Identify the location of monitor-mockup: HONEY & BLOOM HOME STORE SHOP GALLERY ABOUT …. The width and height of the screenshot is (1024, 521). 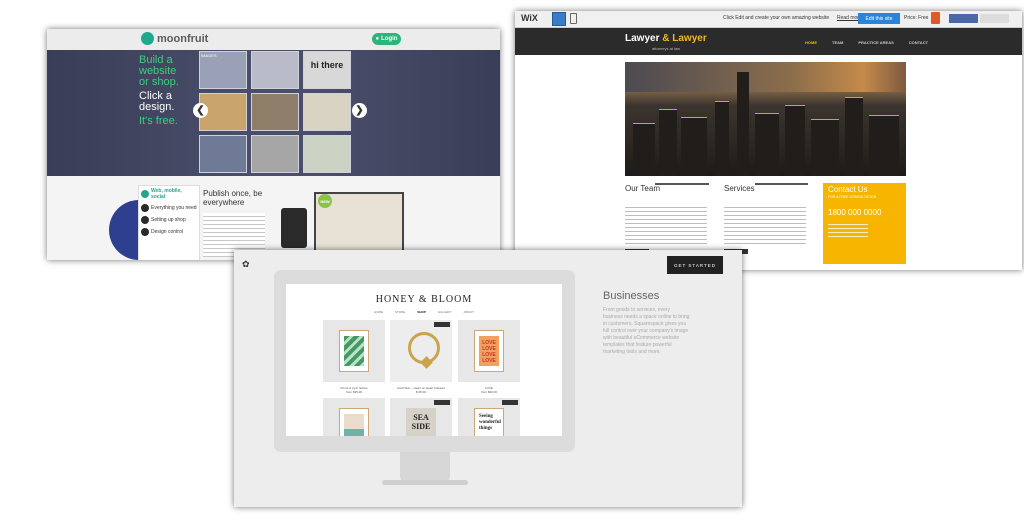
(424, 361).